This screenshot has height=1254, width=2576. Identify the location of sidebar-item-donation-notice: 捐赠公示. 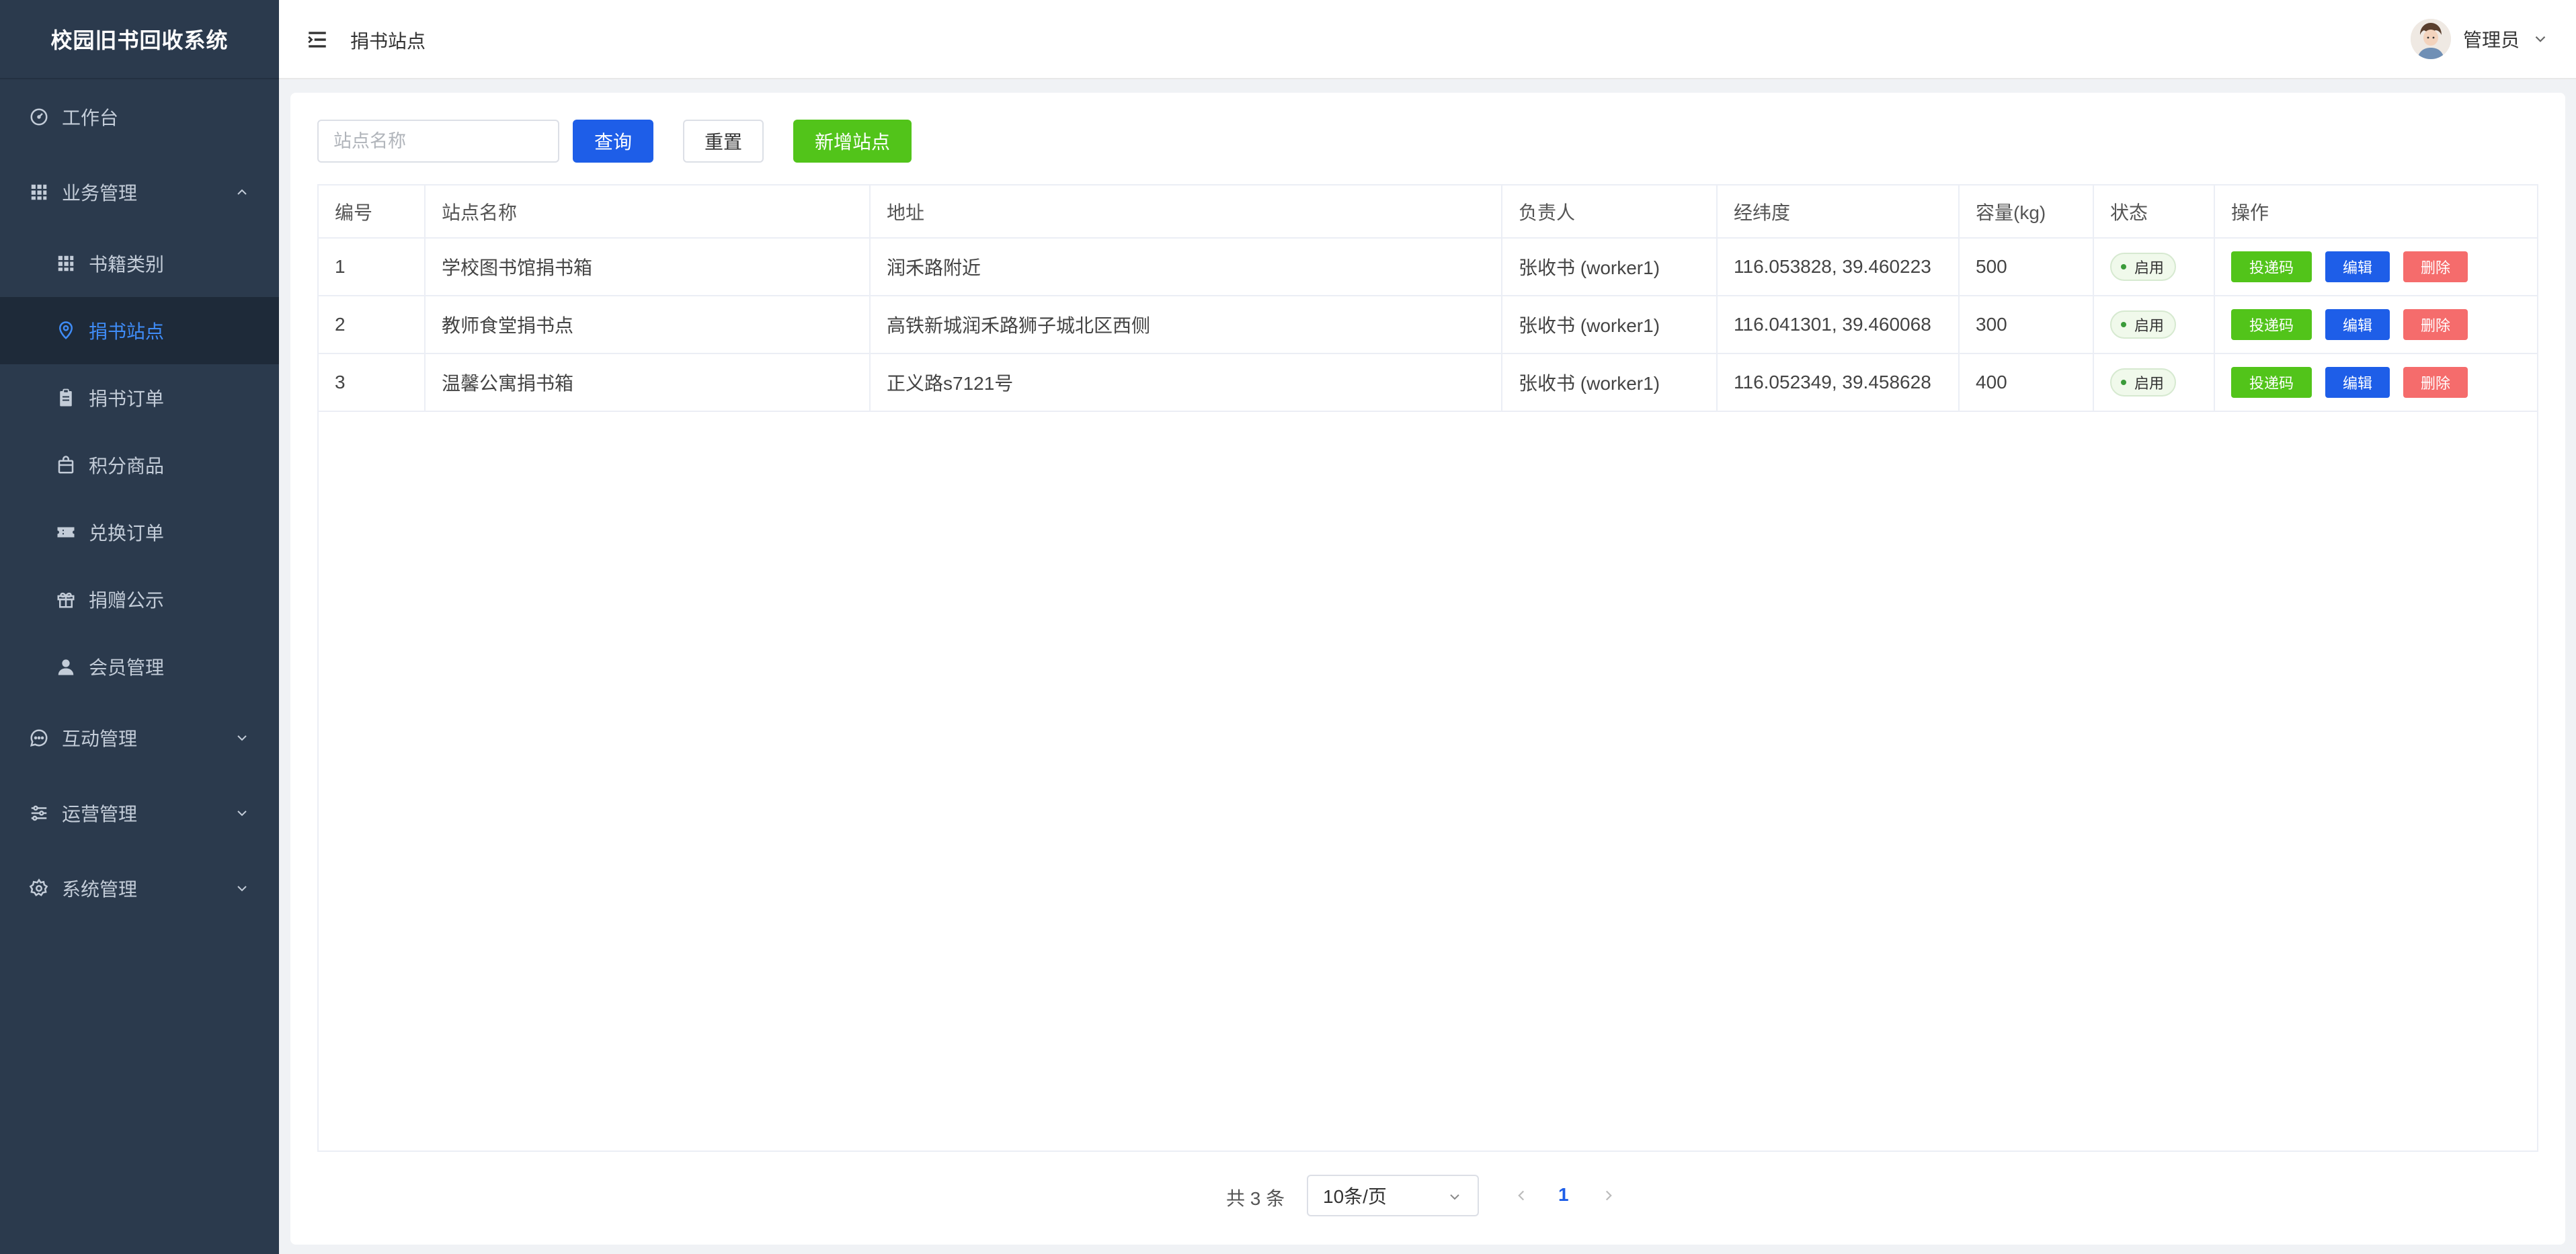
(139, 599).